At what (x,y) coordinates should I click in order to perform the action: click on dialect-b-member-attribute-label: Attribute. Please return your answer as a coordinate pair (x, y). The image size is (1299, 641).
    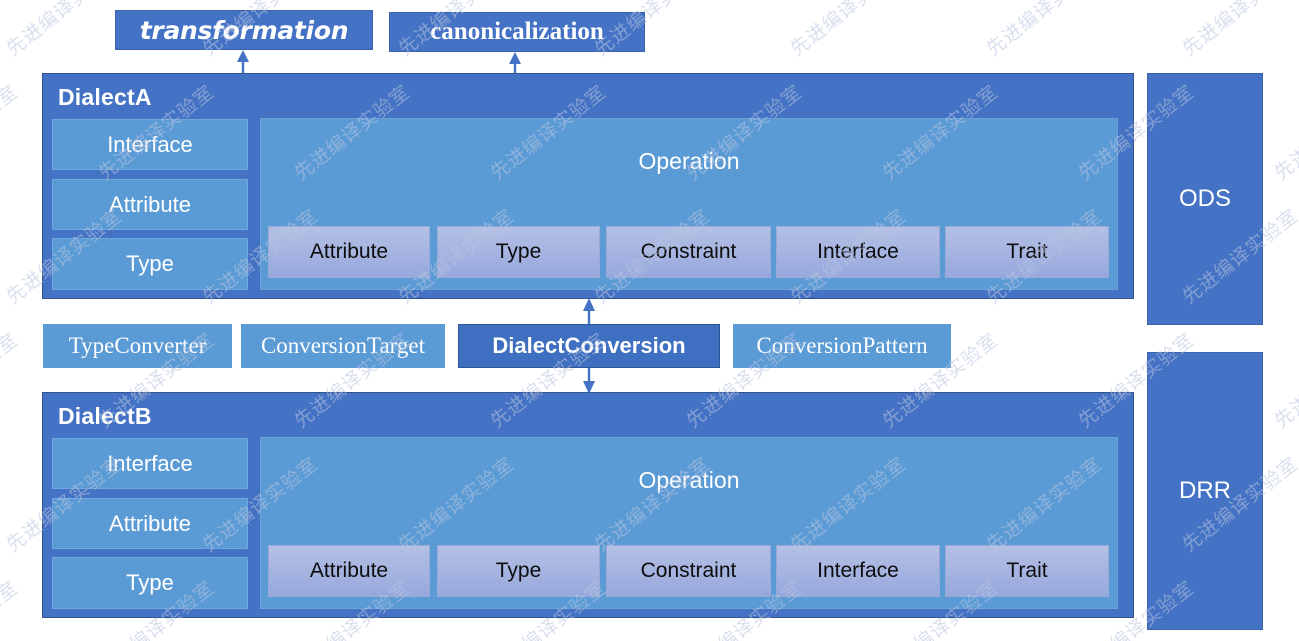
    Looking at the image, I should click on (150, 523).